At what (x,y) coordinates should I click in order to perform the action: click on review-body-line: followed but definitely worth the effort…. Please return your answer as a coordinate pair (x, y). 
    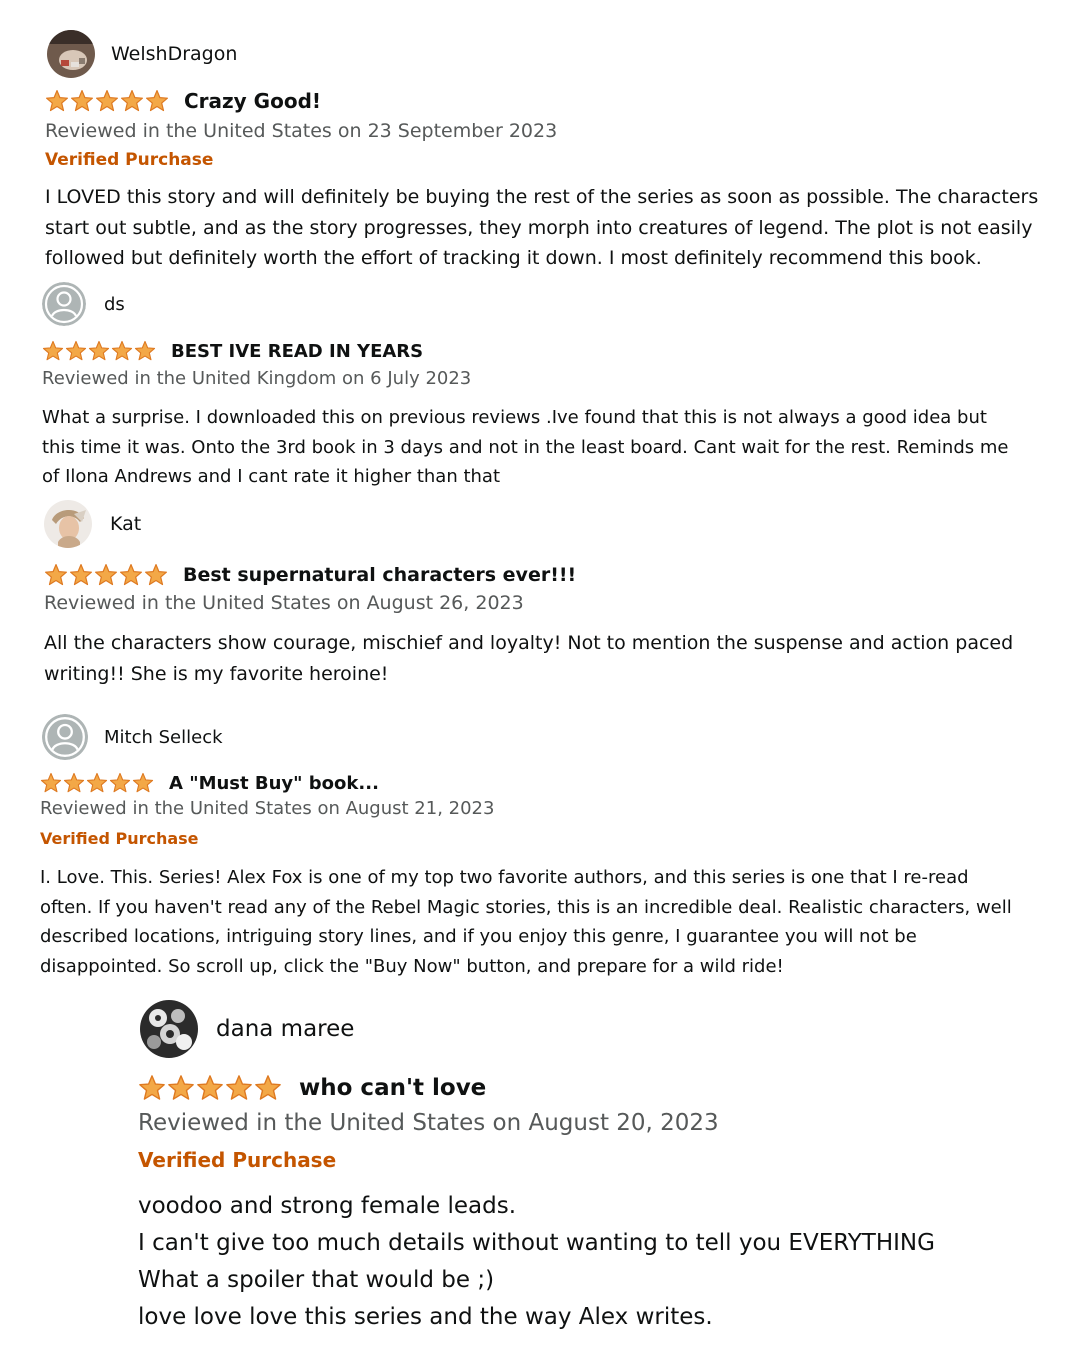
    Looking at the image, I should click on (513, 258).